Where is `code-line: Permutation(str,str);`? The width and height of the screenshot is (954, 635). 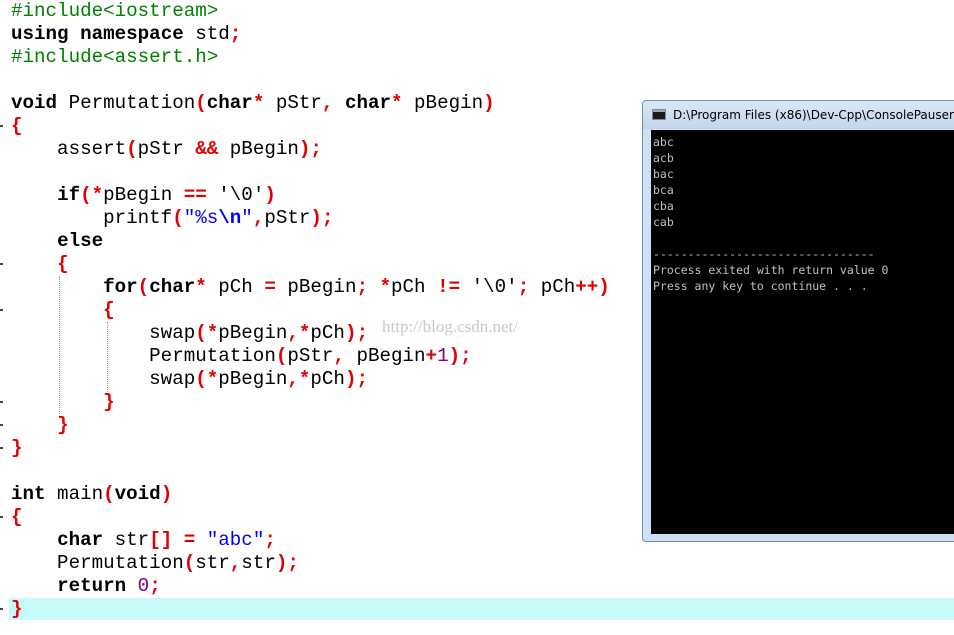
code-line: Permutation(str,str); is located at coordinates (310, 563).